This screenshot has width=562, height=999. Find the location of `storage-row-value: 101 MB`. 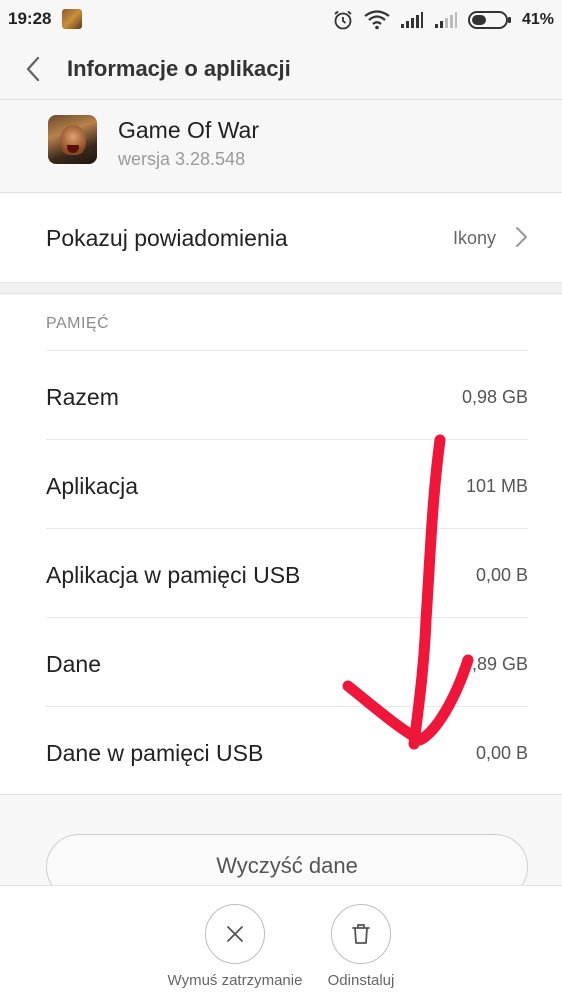

storage-row-value: 101 MB is located at coordinates (496, 486).